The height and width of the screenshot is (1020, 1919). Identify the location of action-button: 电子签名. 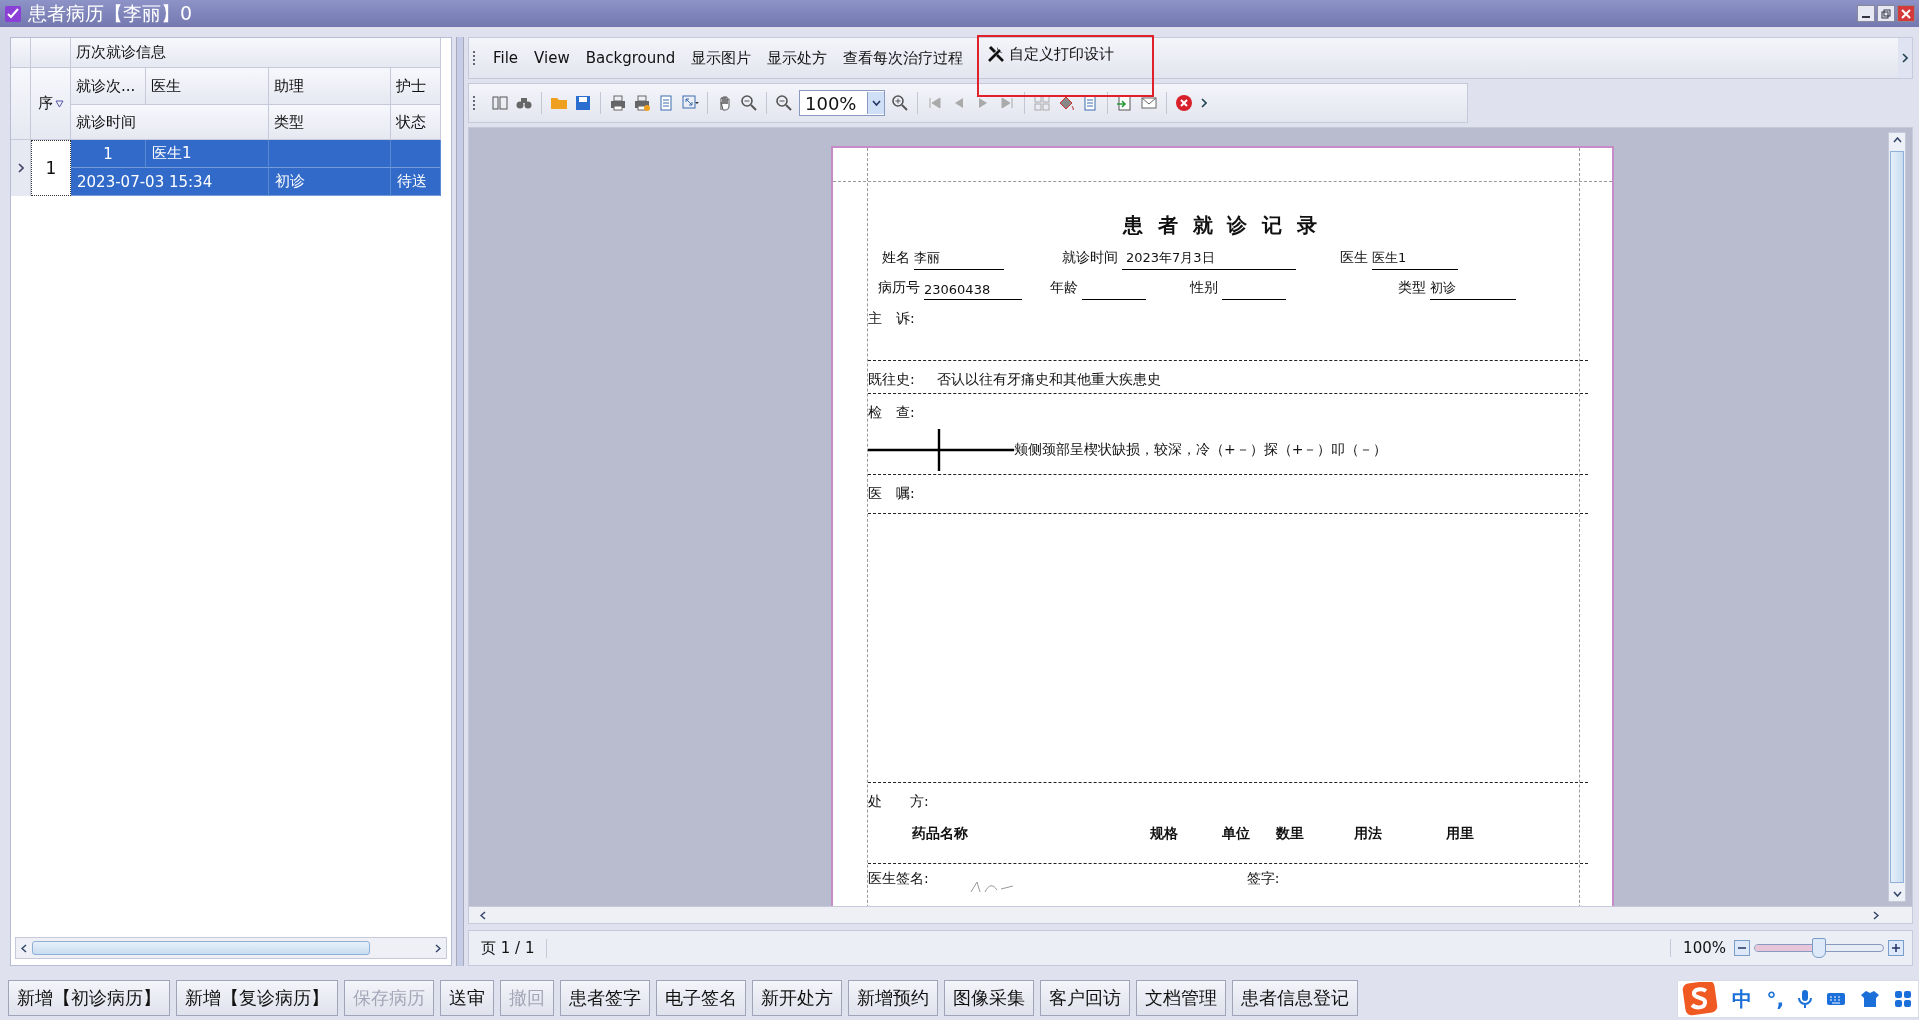
(701, 998).